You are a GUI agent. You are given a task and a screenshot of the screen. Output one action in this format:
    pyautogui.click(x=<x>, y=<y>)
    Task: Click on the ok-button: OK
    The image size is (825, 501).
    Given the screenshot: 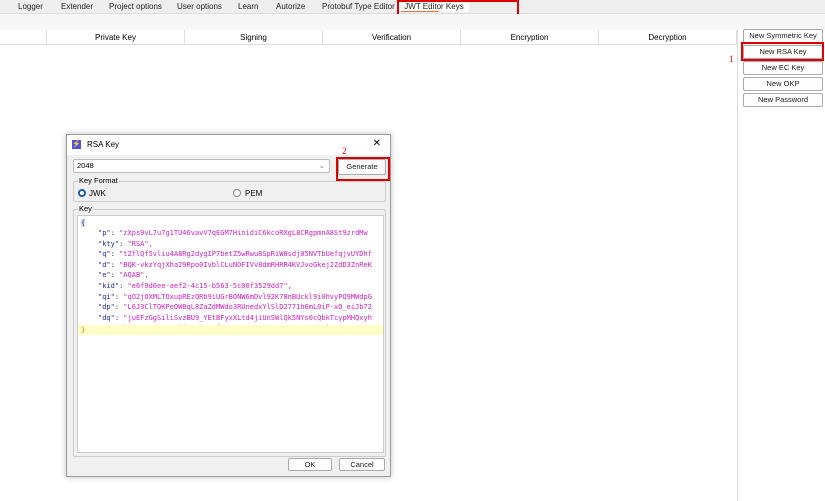 What is the action you would take?
    pyautogui.click(x=310, y=464)
    